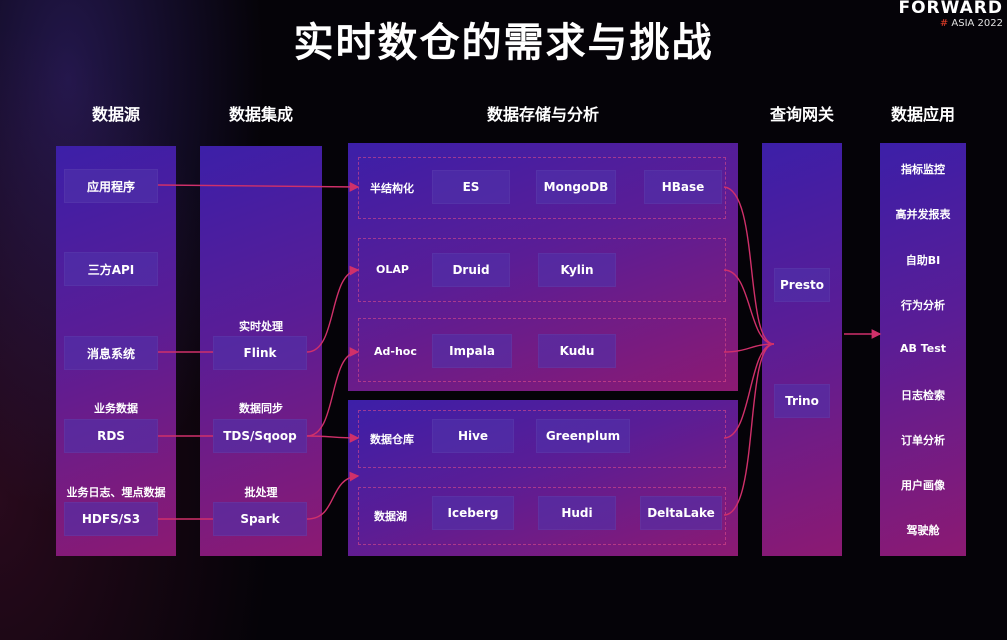  What do you see at coordinates (472, 351) in the screenshot?
I see `storage-impala: Impala` at bounding box center [472, 351].